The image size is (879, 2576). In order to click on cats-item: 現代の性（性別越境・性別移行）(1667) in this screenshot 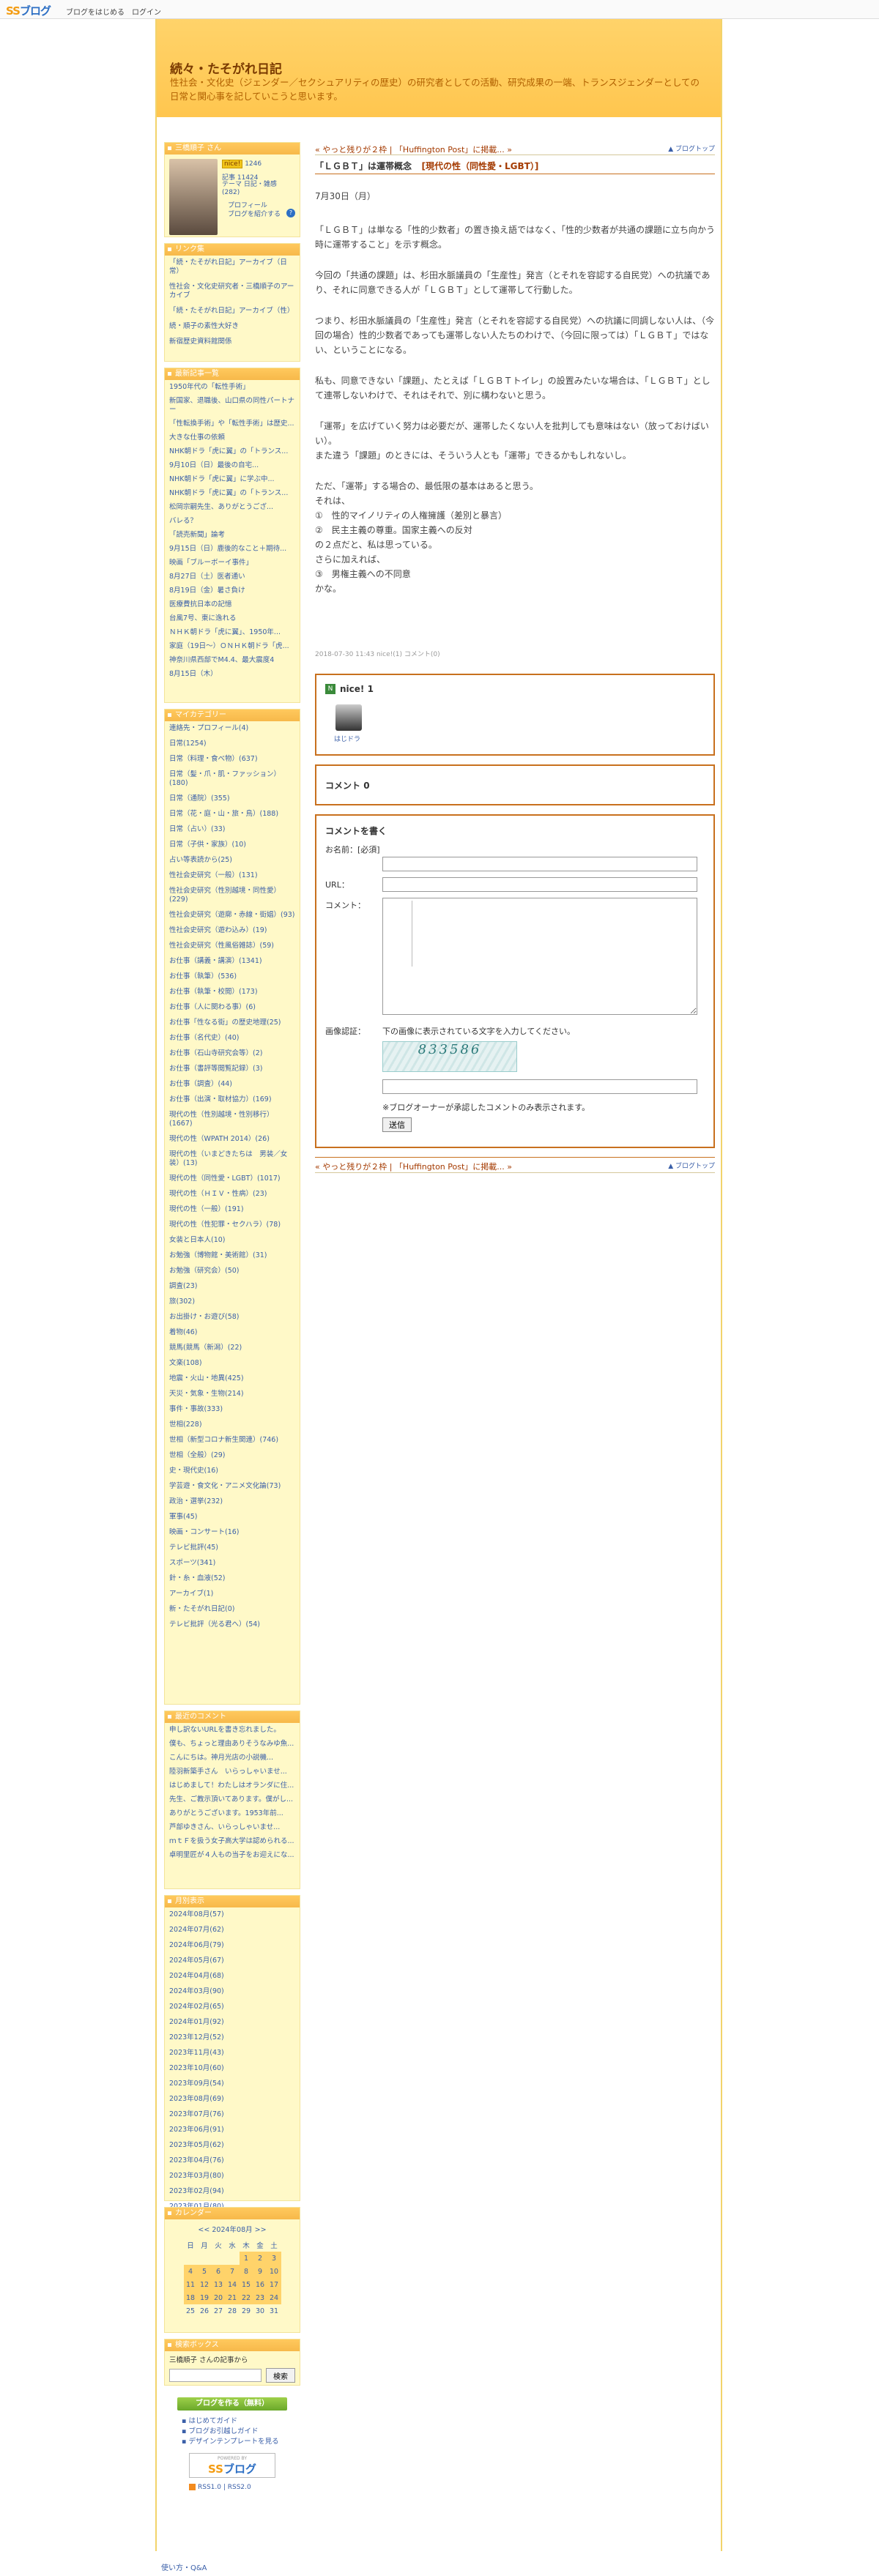, I will do `click(232, 1119)`.